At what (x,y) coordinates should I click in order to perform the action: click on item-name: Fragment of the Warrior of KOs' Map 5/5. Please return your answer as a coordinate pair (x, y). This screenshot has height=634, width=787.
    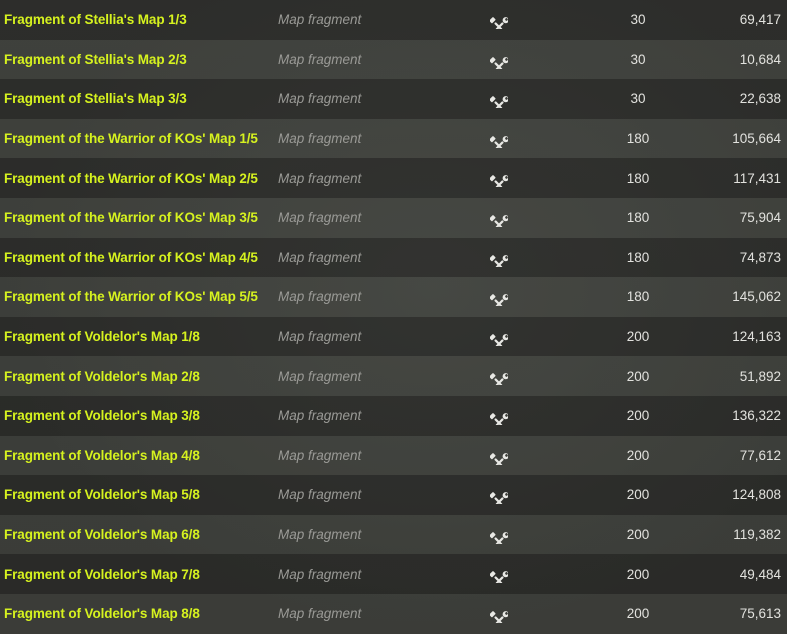
    Looking at the image, I should click on (131, 296).